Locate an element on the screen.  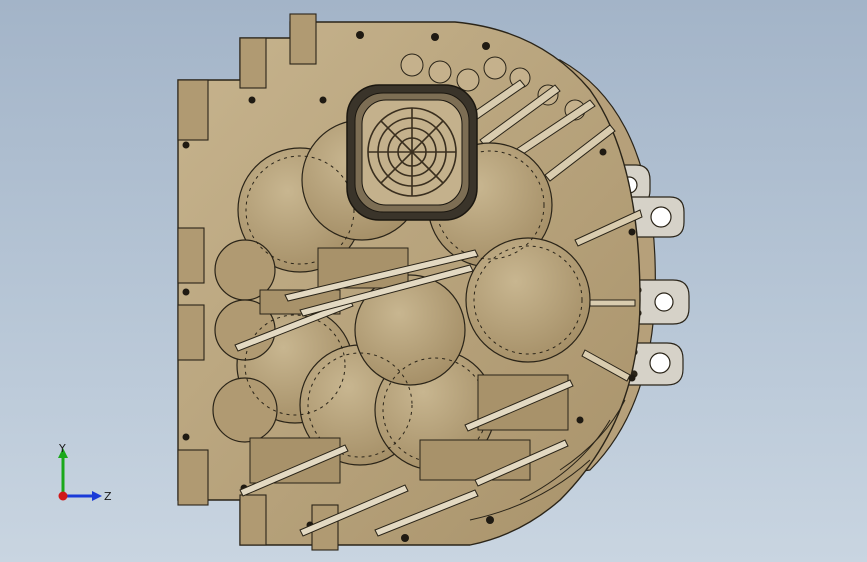
y-axis-arrow is located at coordinates (63, 472).